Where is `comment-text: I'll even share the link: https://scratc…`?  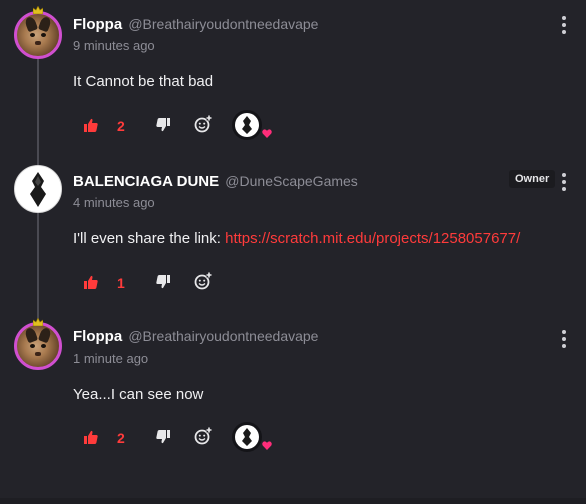
comment-text: I'll even share the link: https://scratc… is located at coordinates (296, 238).